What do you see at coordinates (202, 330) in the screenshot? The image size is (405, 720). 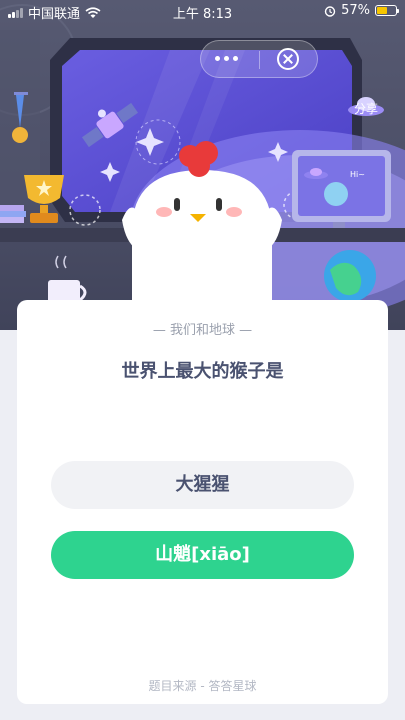 I see `quiz-category: — 我们和地球 —` at bounding box center [202, 330].